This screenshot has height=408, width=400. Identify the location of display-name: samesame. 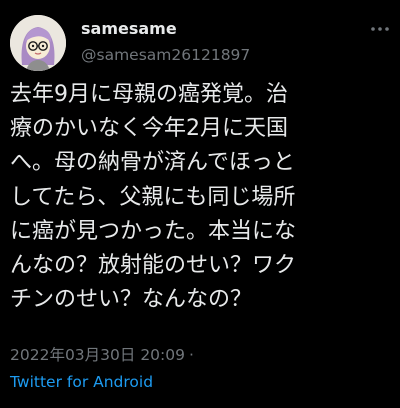
(129, 29).